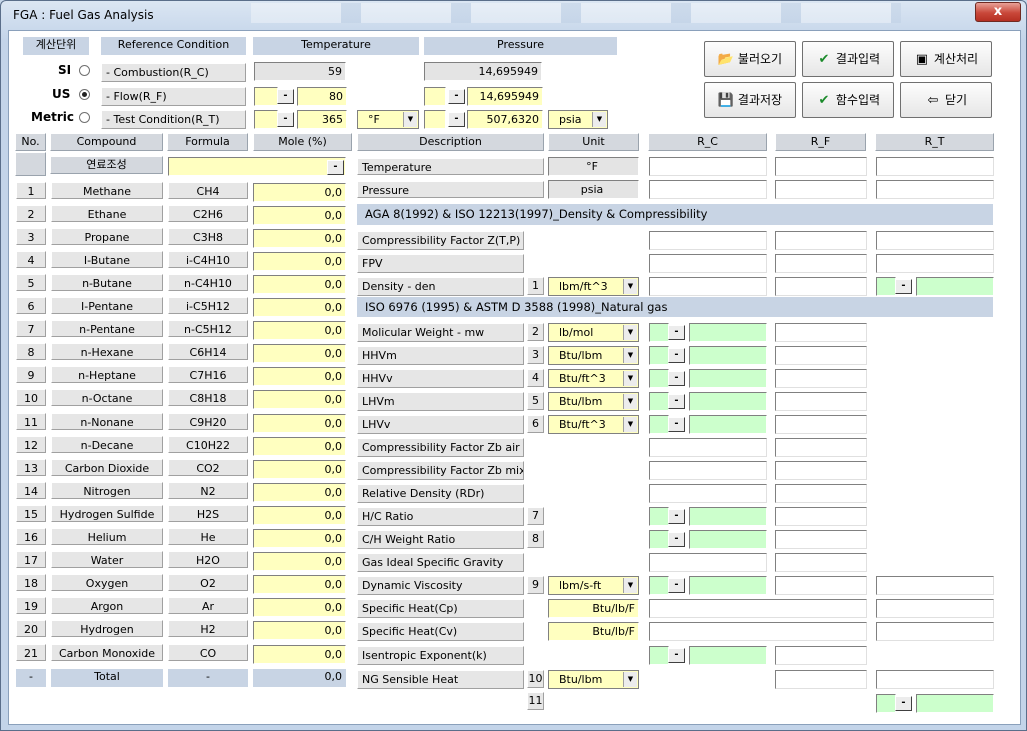  Describe the element at coordinates (750, 59) in the screenshot. I see `load-button: 📂 불러오기` at that location.